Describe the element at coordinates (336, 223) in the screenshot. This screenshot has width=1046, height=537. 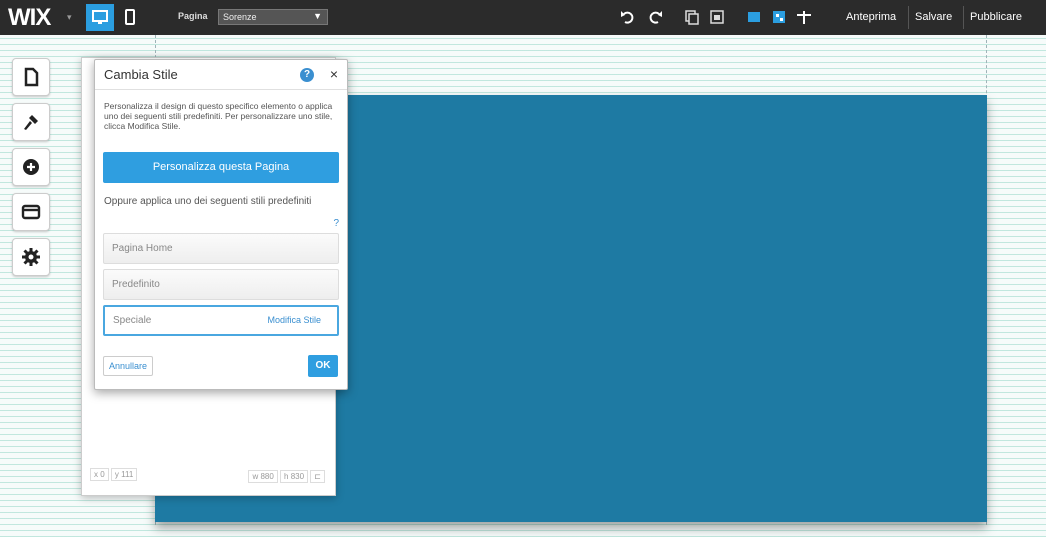
I see `question-icon: ?` at that location.